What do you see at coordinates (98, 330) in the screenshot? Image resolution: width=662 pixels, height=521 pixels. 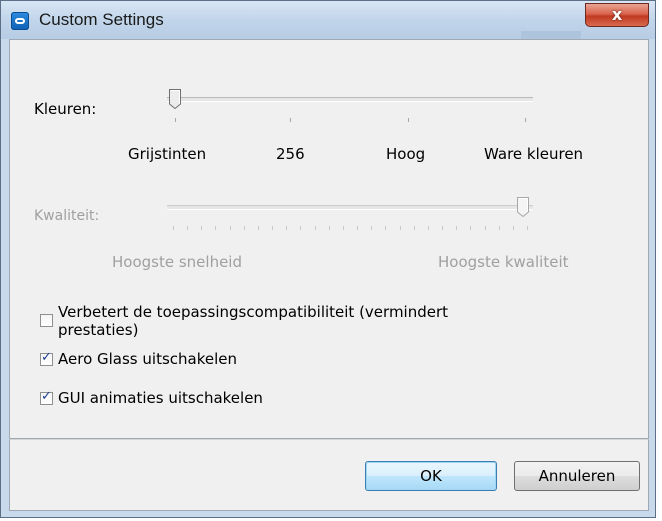 I see `compatibility-label-line2: prestaties)` at bounding box center [98, 330].